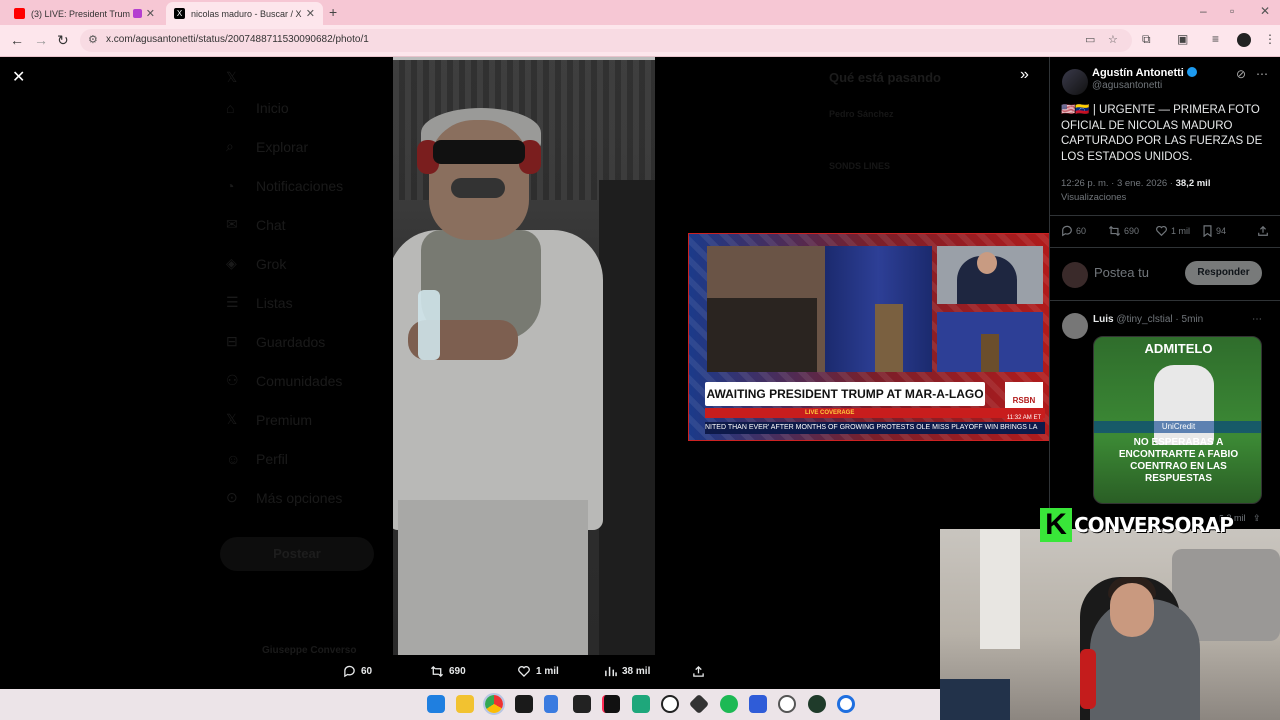  Describe the element at coordinates (63, 40) in the screenshot. I see `reload-icon: ↻` at that location.